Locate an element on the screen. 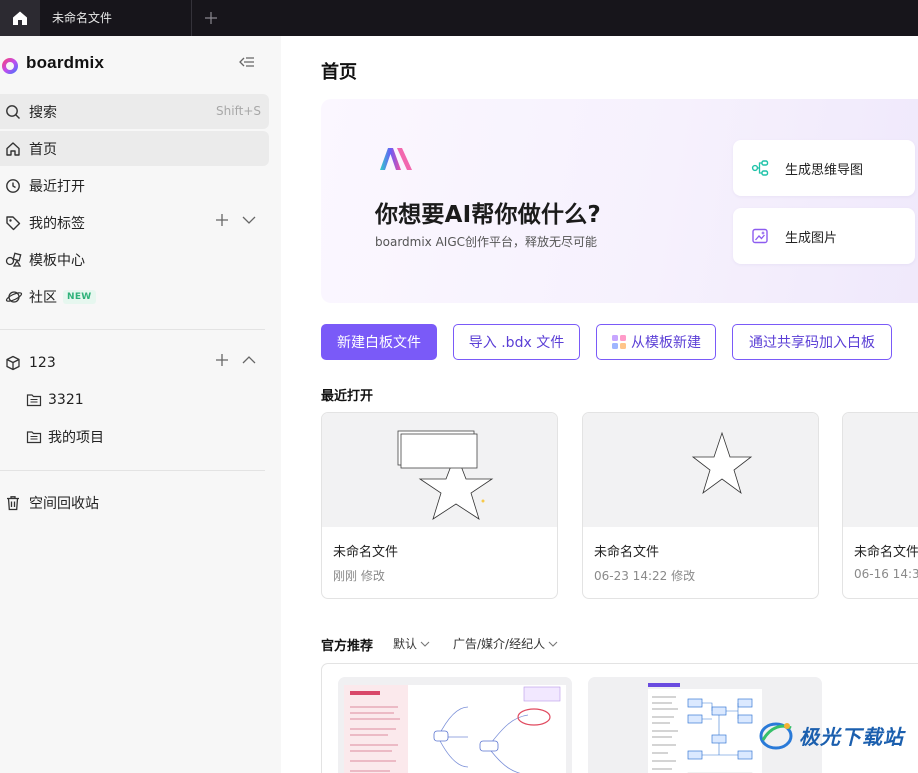 This screenshot has width=918, height=773. new-badge: NEW is located at coordinates (79, 296).